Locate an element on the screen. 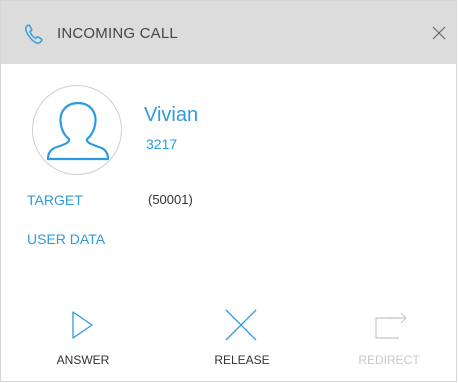 This screenshot has width=458, height=383. release-label: RELEASE is located at coordinates (242, 360).